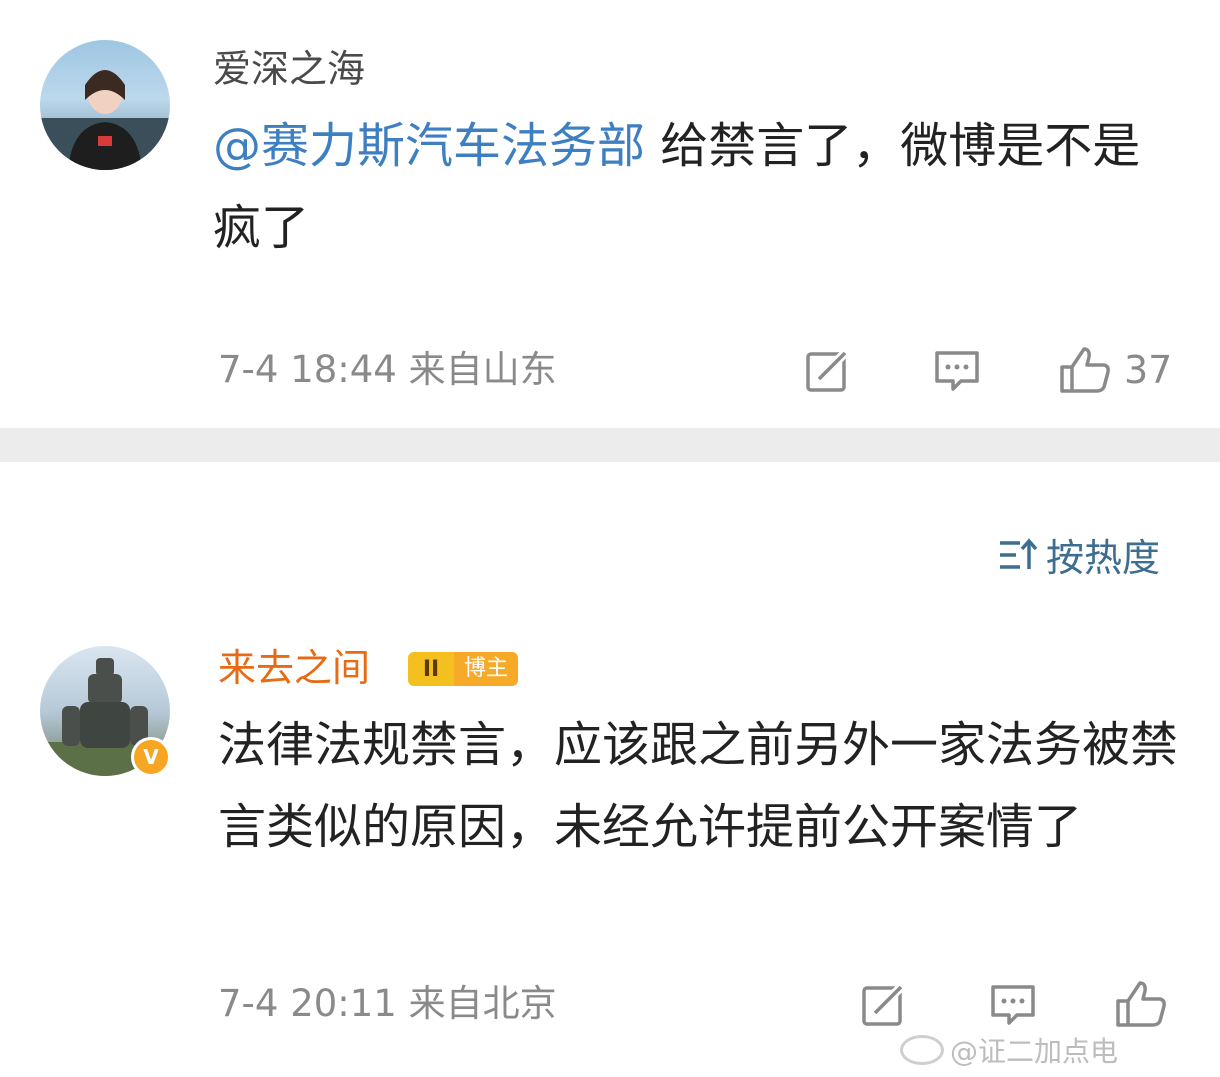 Image resolution: width=1220 pixels, height=1077 pixels. What do you see at coordinates (151, 757) in the screenshot?
I see `verified-badge: V` at bounding box center [151, 757].